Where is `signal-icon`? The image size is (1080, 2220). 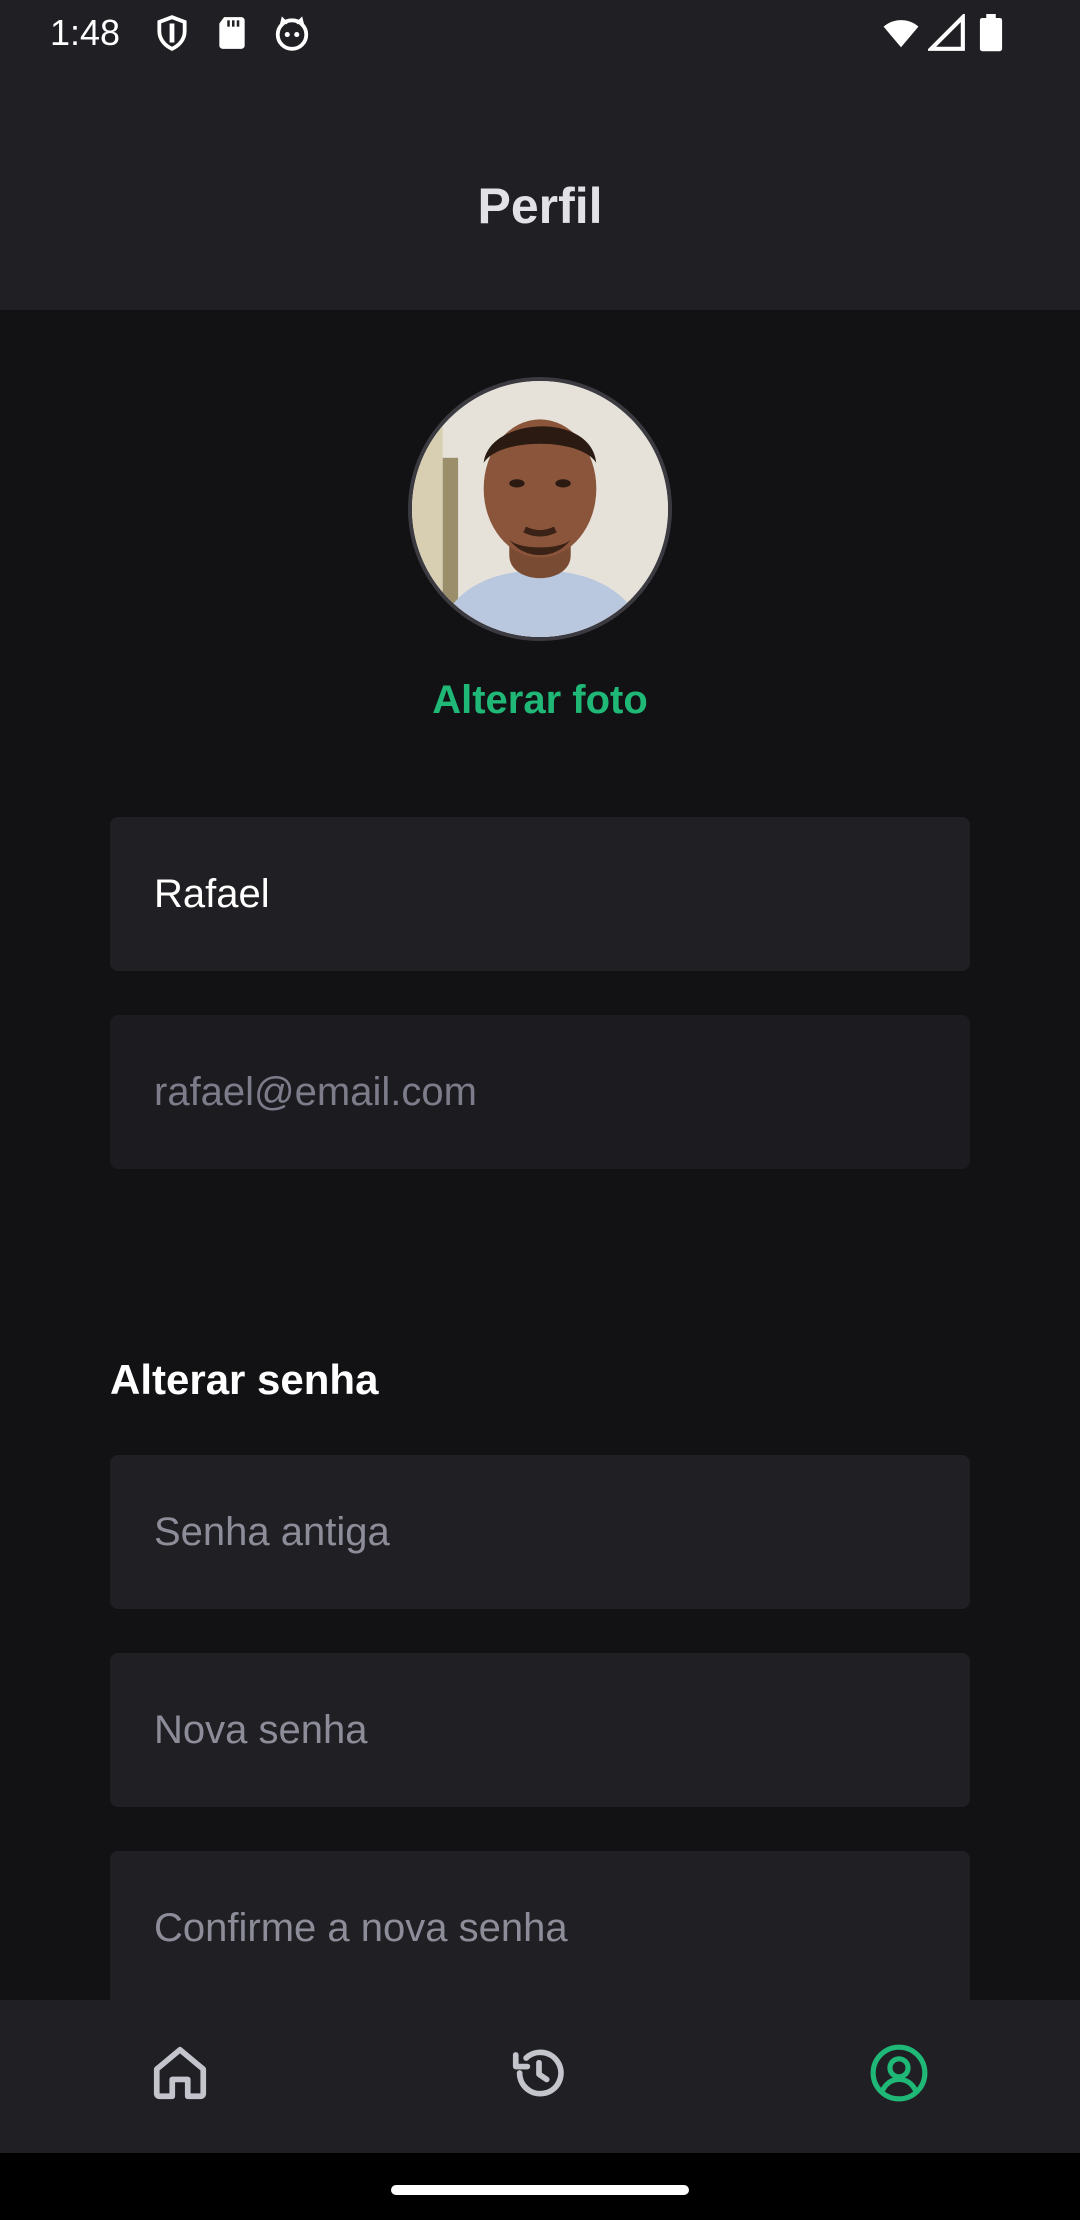
signal-icon is located at coordinates (947, 33).